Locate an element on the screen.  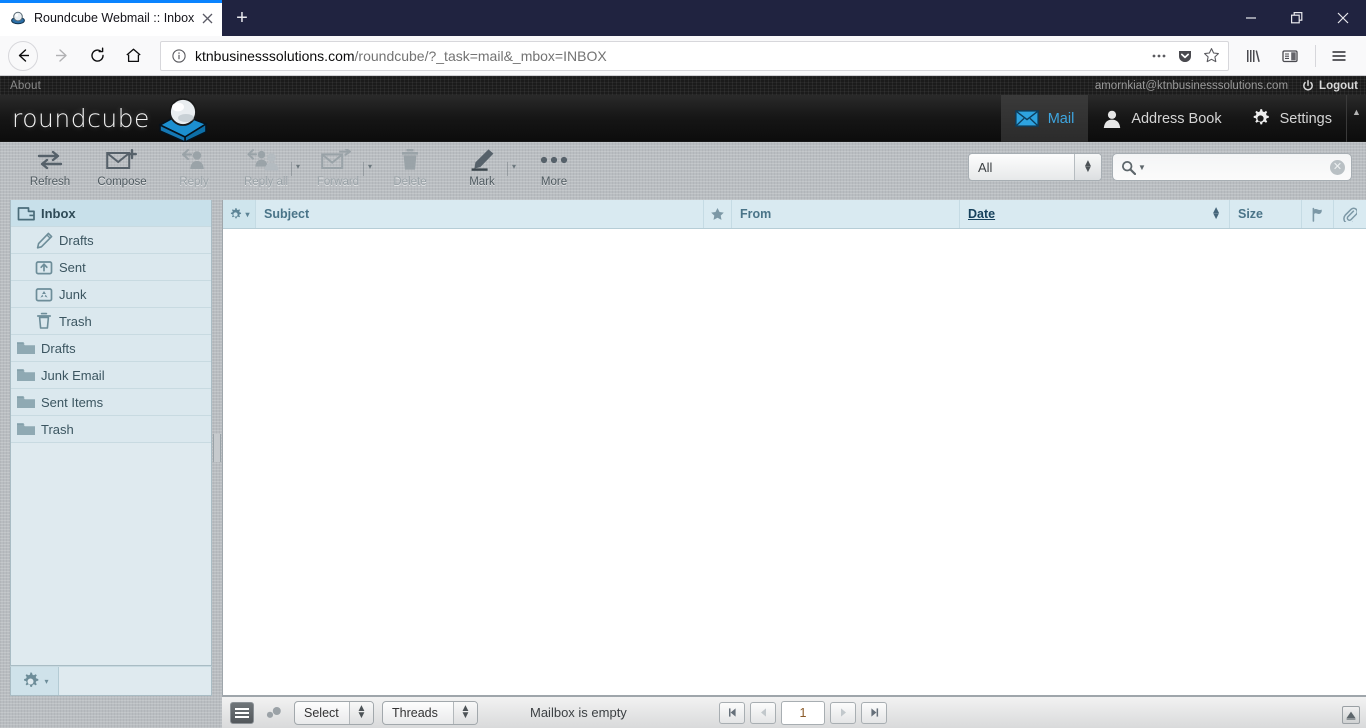
task-settings-label: Settings is located at coordinates (1305, 118).